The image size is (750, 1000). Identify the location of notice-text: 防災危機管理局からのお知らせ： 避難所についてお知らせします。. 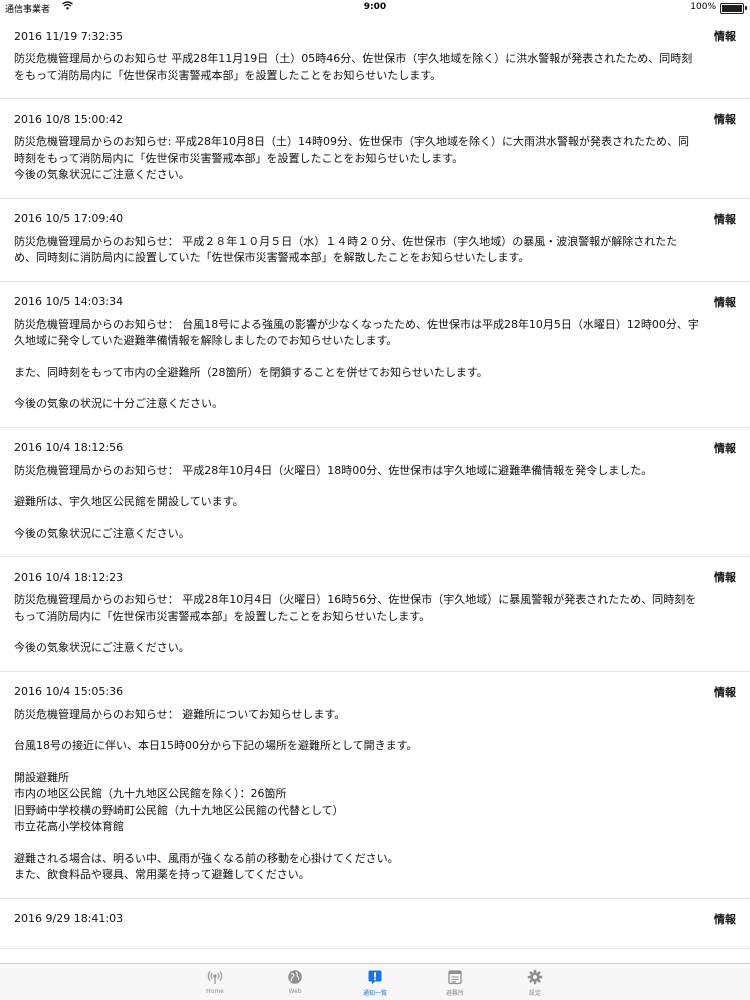
(180, 714).